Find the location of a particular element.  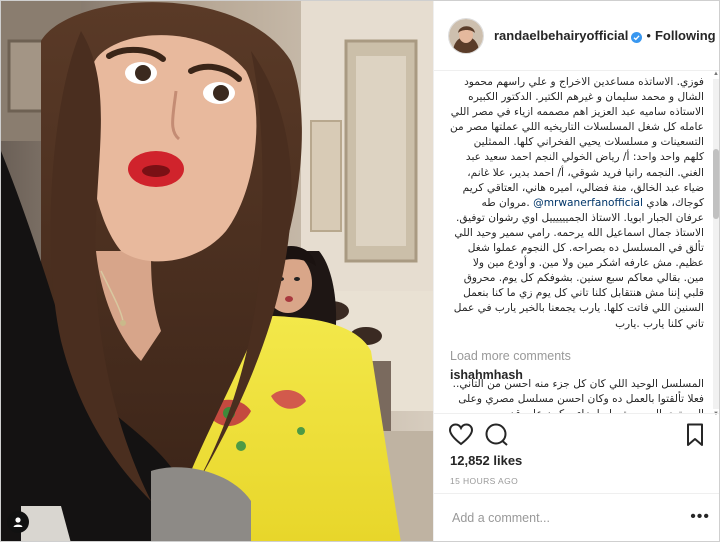

following-button: Following is located at coordinates (685, 35).